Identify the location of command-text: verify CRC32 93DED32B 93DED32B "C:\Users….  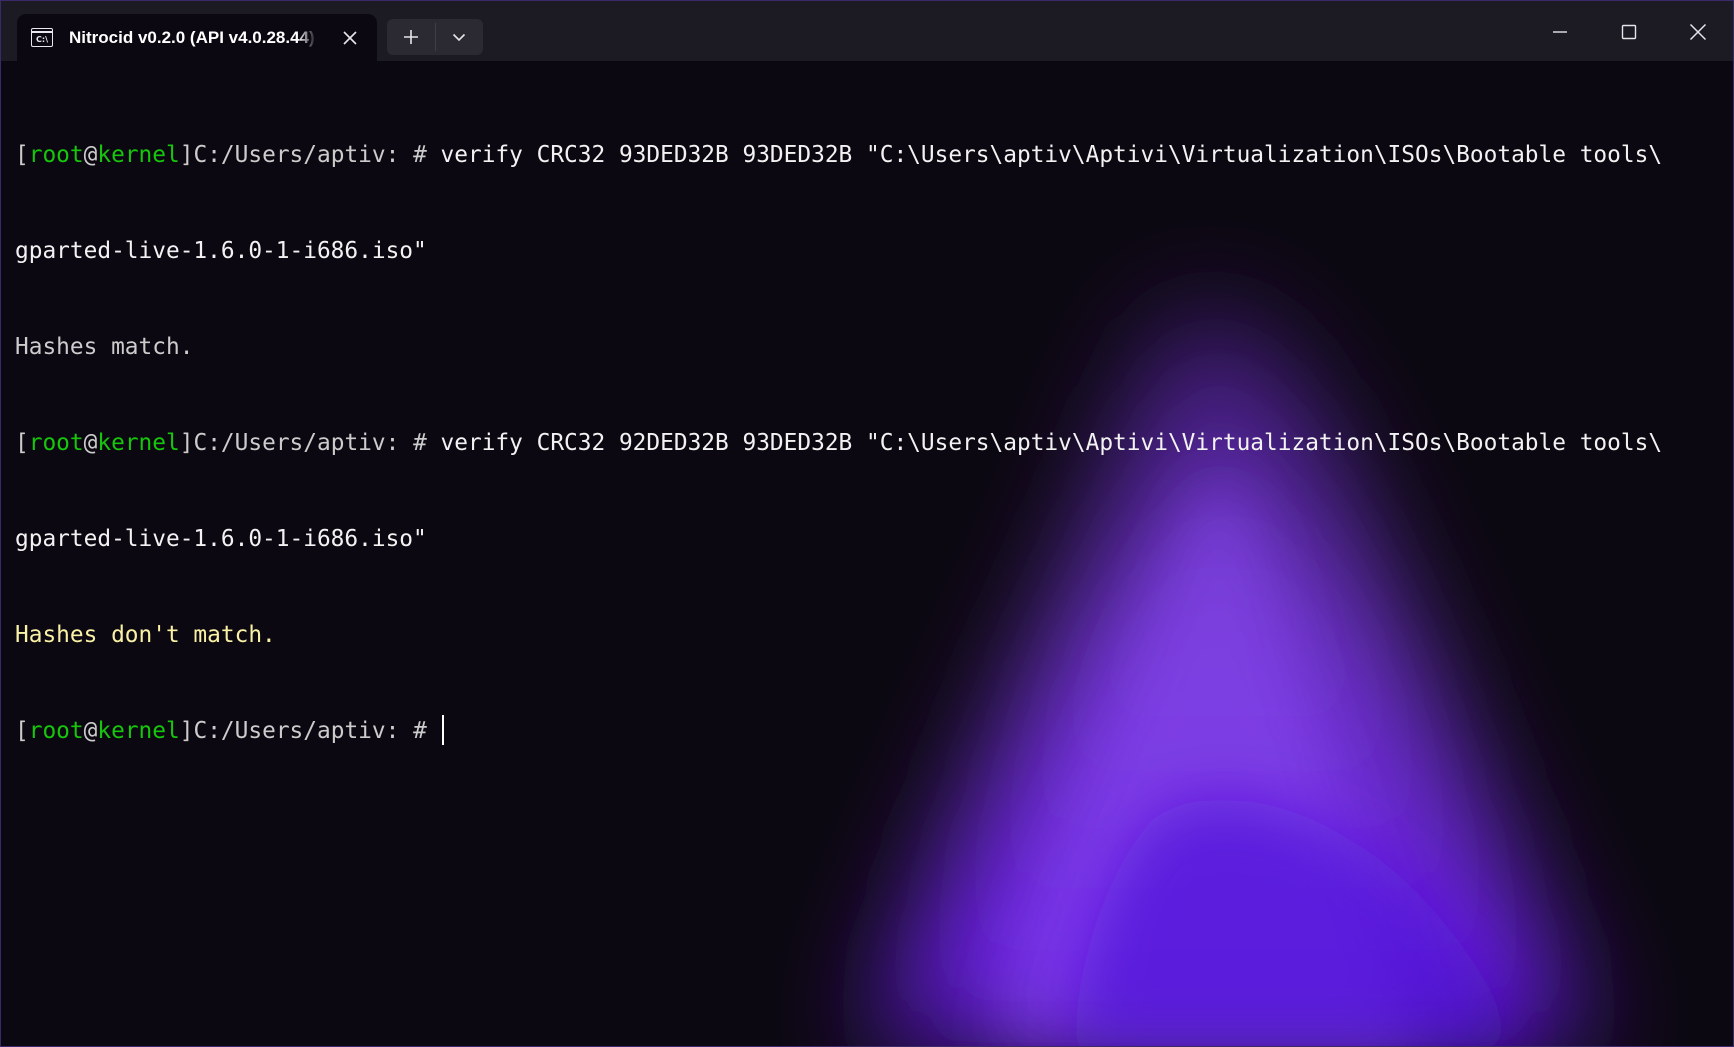
(1051, 155).